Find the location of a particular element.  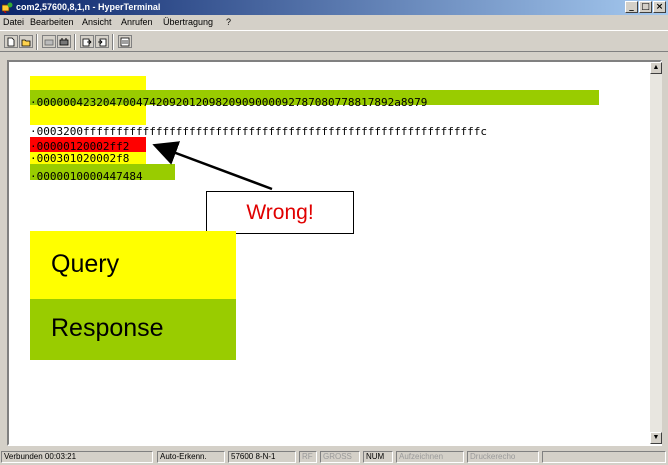

title-bar: com2,57600,8,1,n - HyperTerminal _ □ × is located at coordinates (334, 7).